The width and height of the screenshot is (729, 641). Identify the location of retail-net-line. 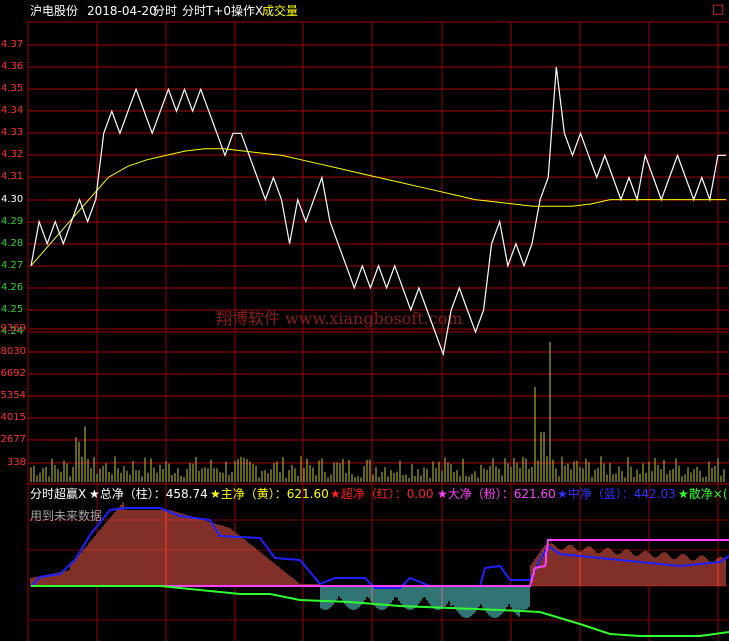
(380, 611).